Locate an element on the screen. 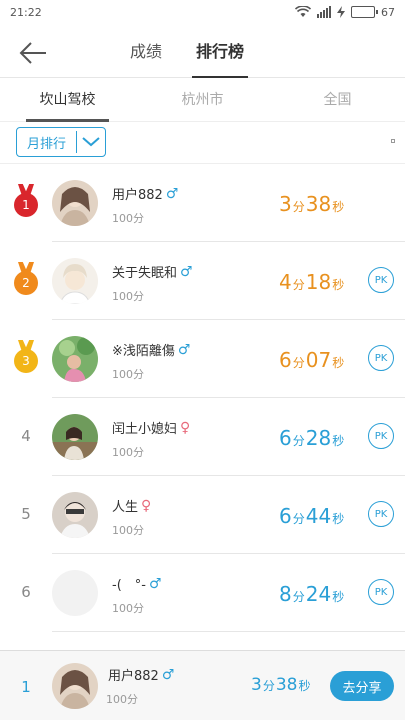 The width and height of the screenshot is (405, 720). my-rank-number: 1 is located at coordinates (26, 687).